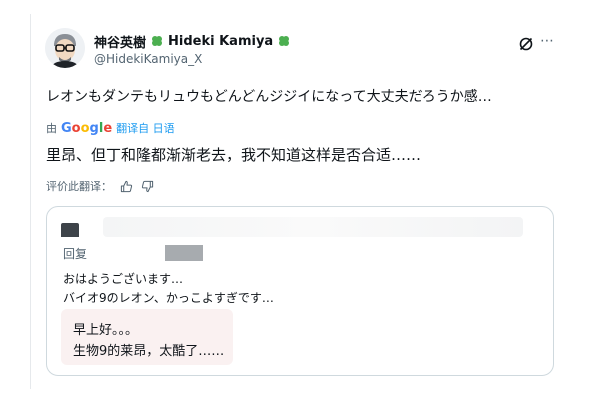 Image resolution: width=600 pixels, height=400 pixels. What do you see at coordinates (220, 41) in the screenshot?
I see `author-display-name-suffix: Hideki Kamiya` at bounding box center [220, 41].